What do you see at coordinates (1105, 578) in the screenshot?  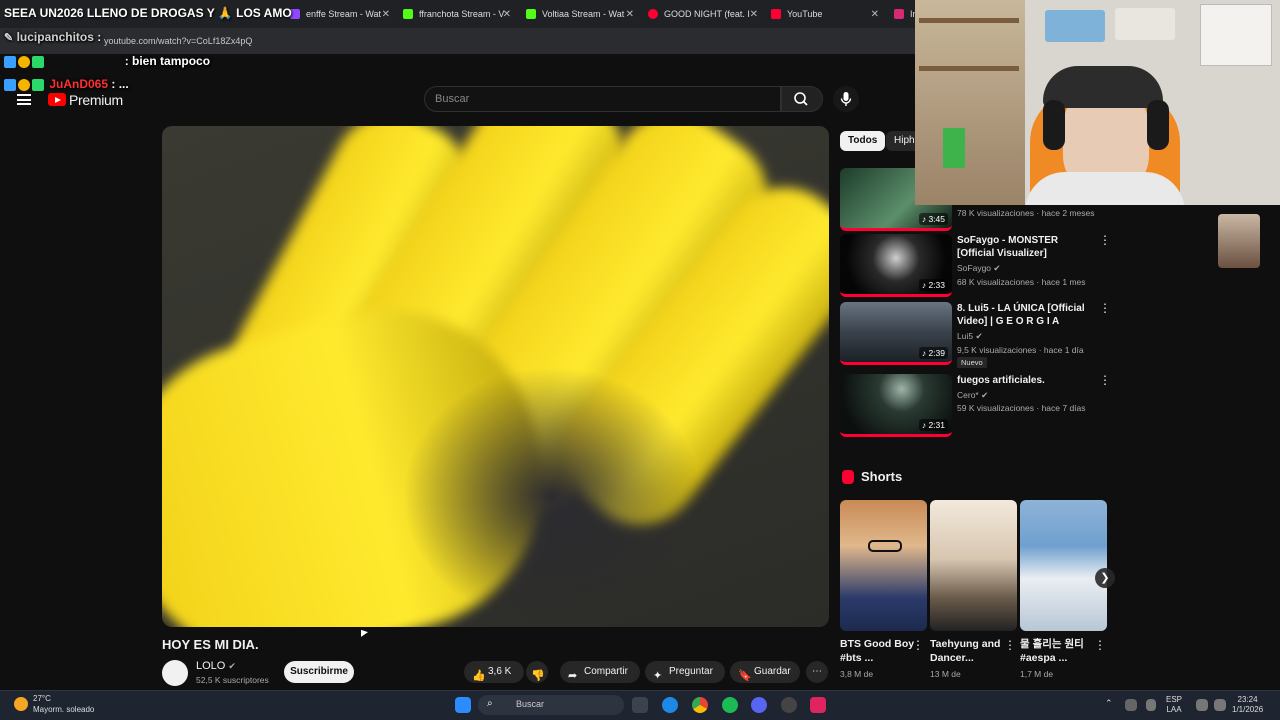 I see `chevron-right-icon: ❯` at bounding box center [1105, 578].